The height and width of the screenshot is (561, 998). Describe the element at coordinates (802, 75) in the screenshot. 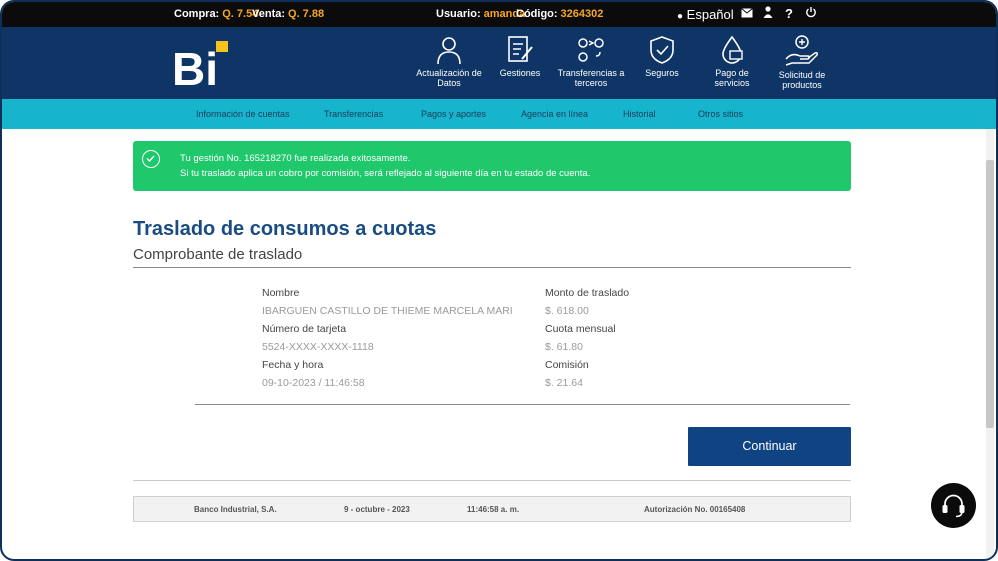

I see `nav-label: Solicitud de` at that location.